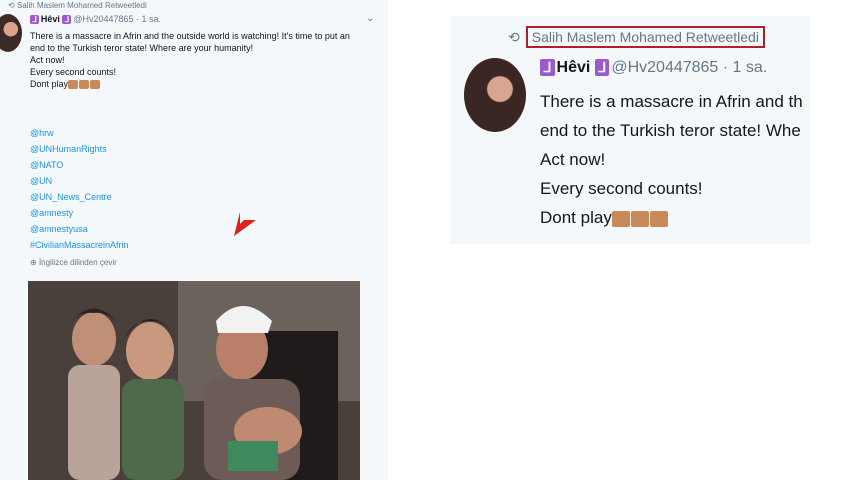 This screenshot has width=860, height=480. I want to click on mention-link: @NATO, so click(79, 165).